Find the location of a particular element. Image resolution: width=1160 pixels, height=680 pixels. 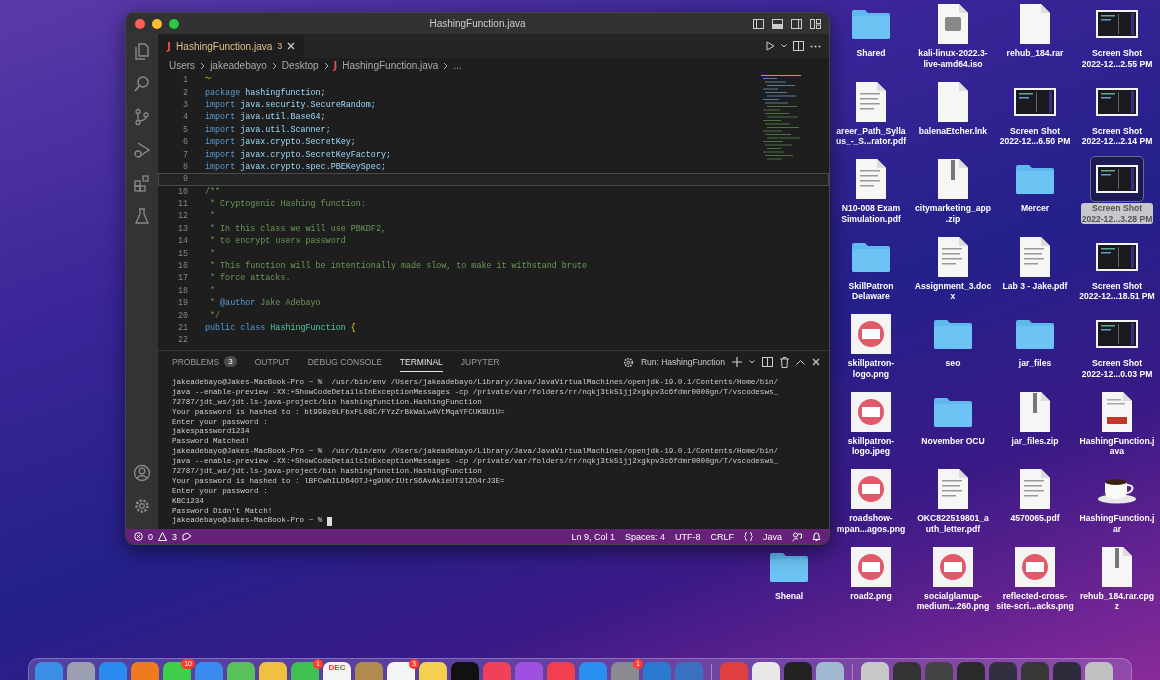

file-name: rehub_184.rar.cpg z is located at coordinates (1116, 601).